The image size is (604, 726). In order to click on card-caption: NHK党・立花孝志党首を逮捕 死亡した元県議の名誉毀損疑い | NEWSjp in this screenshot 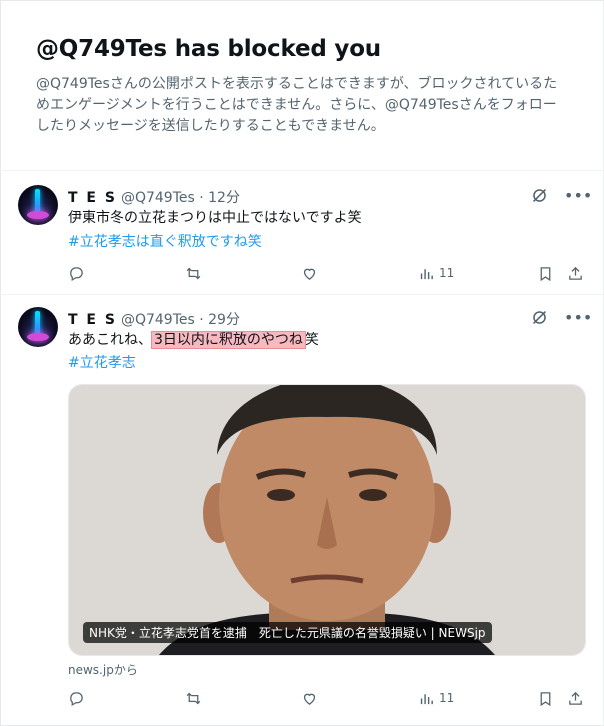, I will do `click(287, 632)`.